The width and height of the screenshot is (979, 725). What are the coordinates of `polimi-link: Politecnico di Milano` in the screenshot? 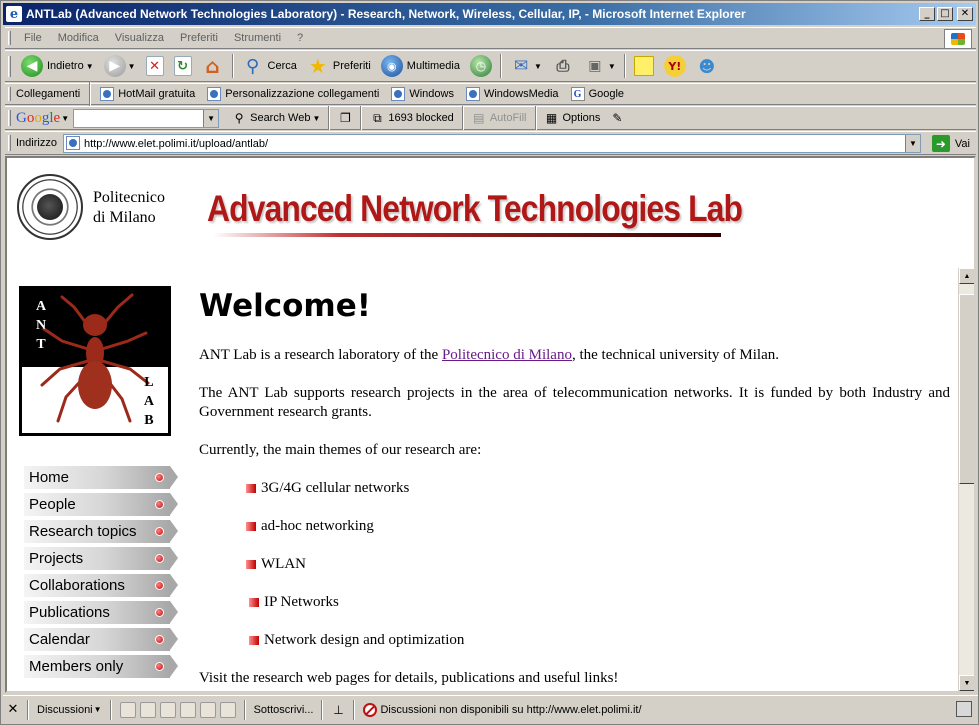 It's located at (507, 355).